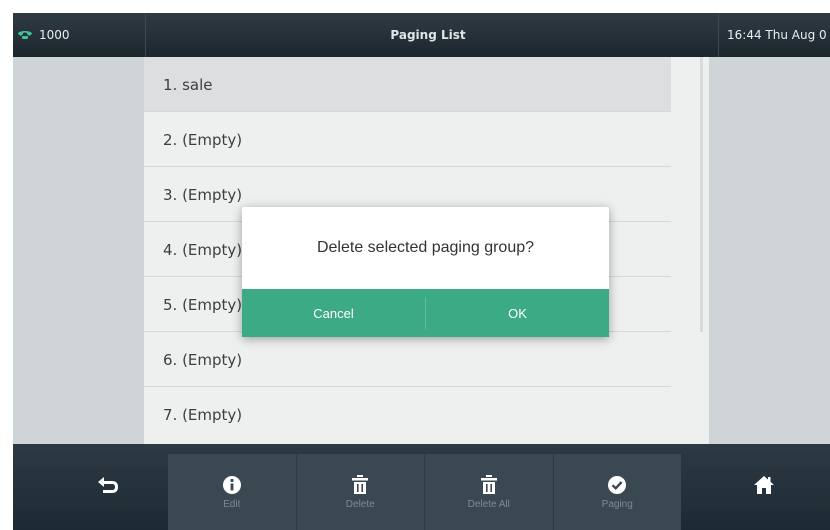 The width and height of the screenshot is (830, 530). I want to click on delete-all-label: Delete All, so click(488, 504).